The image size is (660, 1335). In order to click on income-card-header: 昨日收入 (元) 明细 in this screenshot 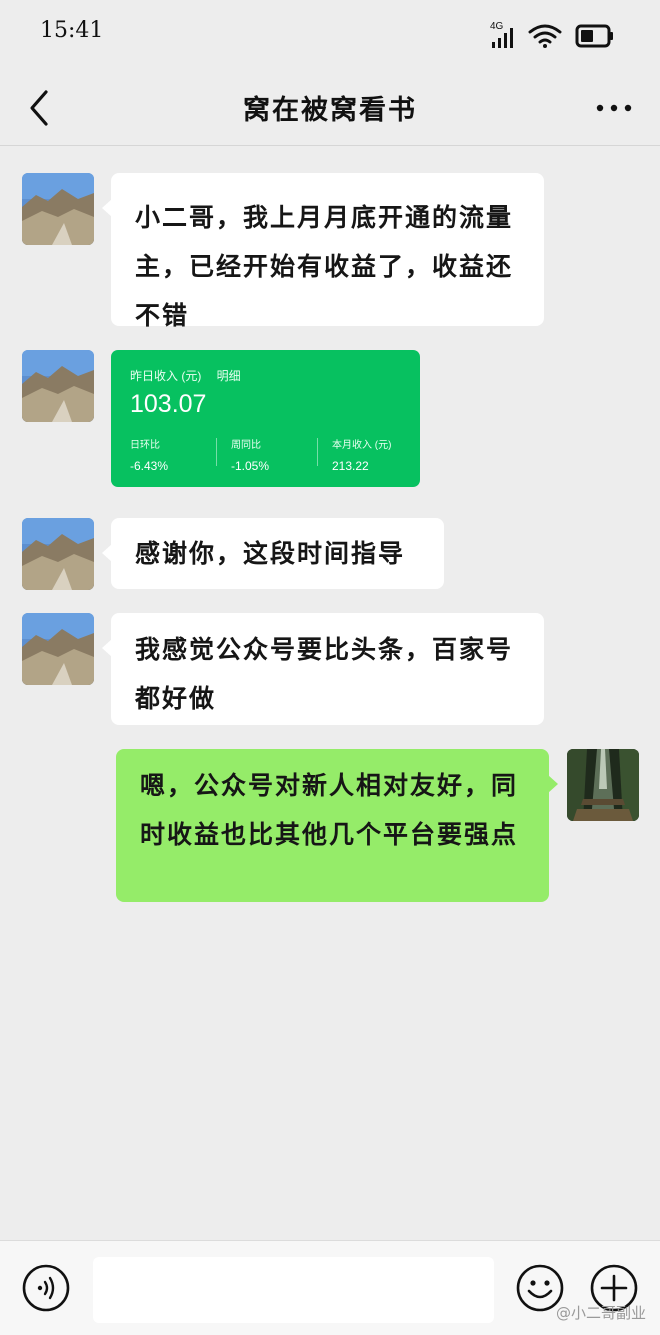, I will do `click(191, 375)`.